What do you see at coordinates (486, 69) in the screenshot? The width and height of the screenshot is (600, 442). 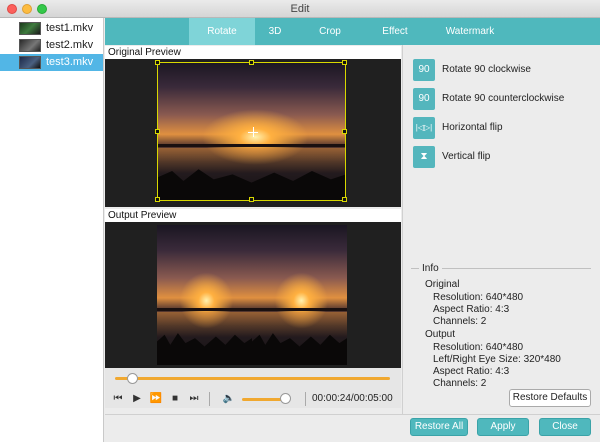 I see `action-label: Rotate 90 clockwise` at bounding box center [486, 69].